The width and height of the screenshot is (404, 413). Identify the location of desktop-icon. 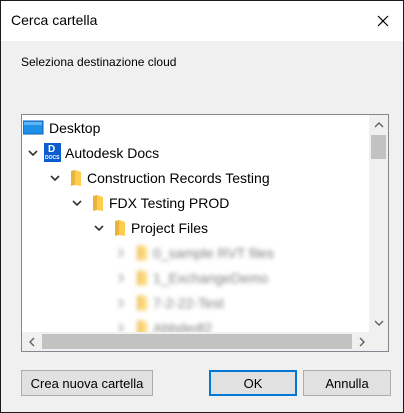
(33, 127).